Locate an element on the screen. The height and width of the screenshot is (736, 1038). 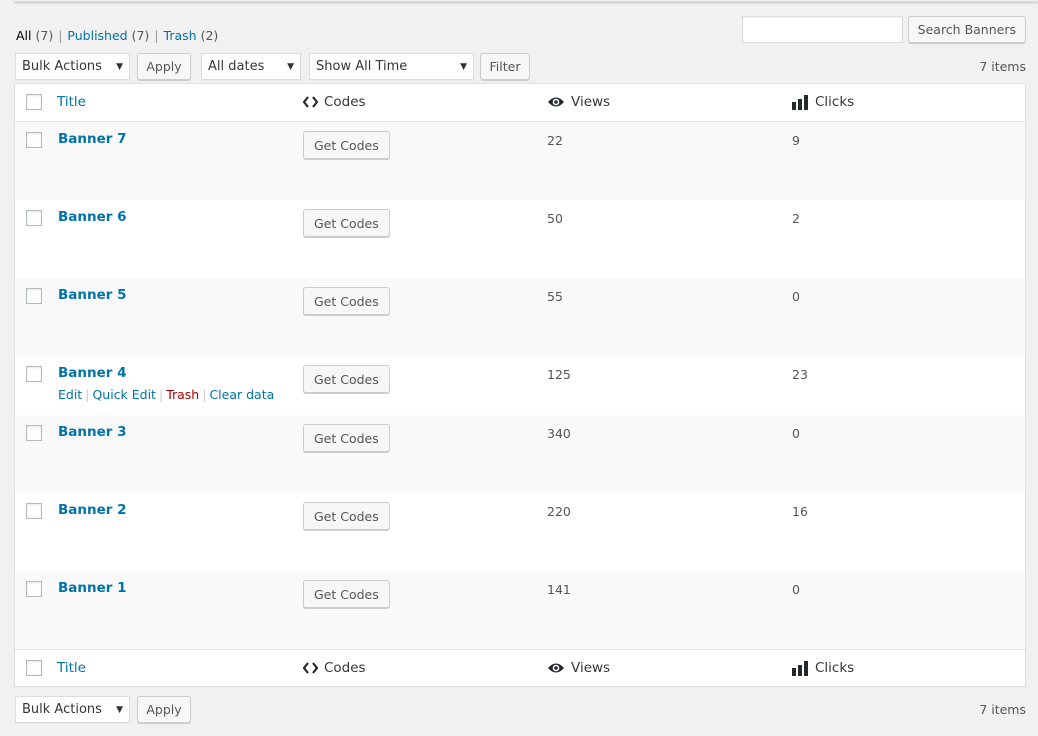
table-row: Banner 1 Get Codes 141 0 is located at coordinates (520, 610).